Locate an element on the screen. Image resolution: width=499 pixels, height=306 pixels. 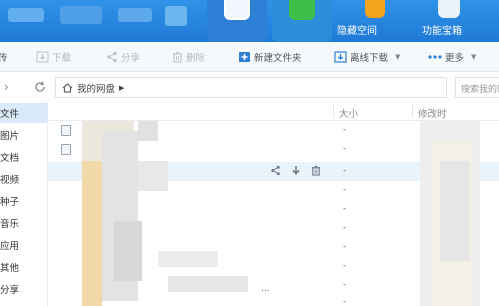
top-banner: 隐藏空间 功能宝箱 is located at coordinates (249, 21).